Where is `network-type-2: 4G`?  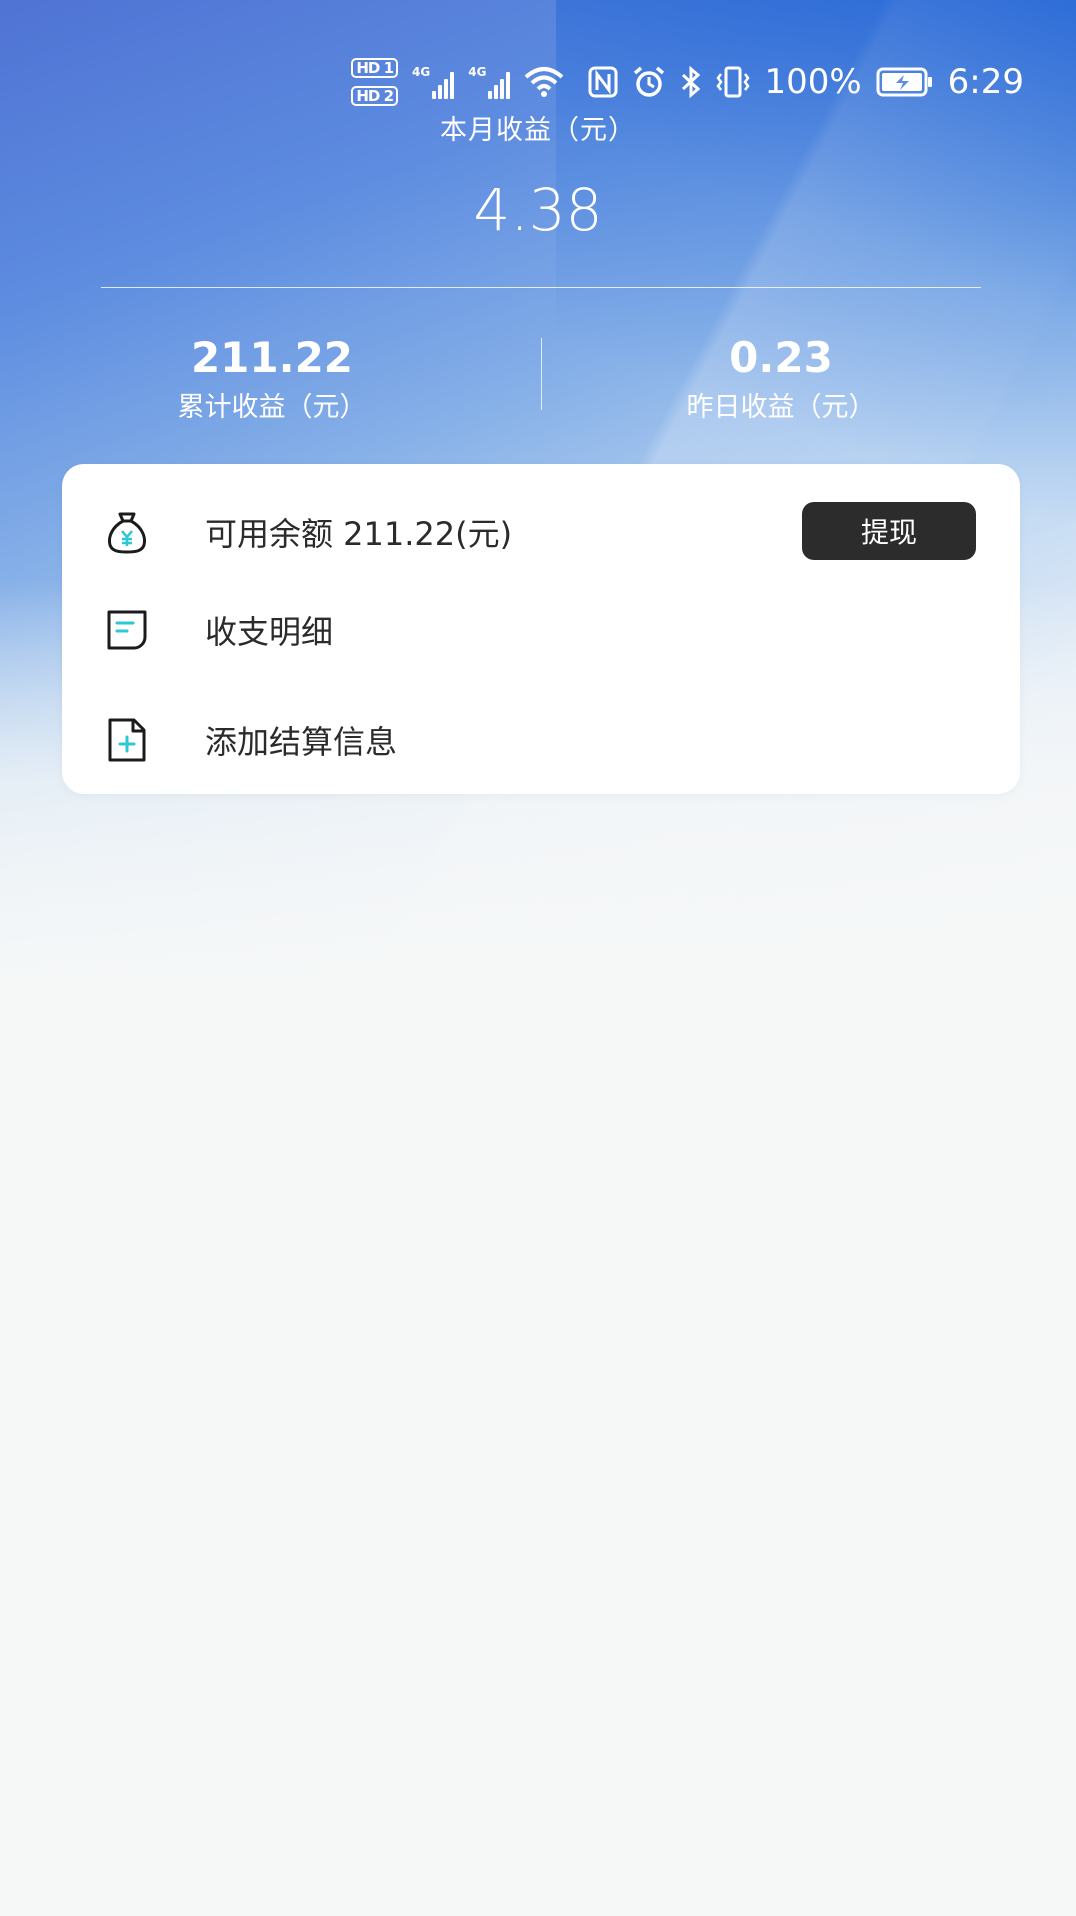
network-type-2: 4G is located at coordinates (477, 72).